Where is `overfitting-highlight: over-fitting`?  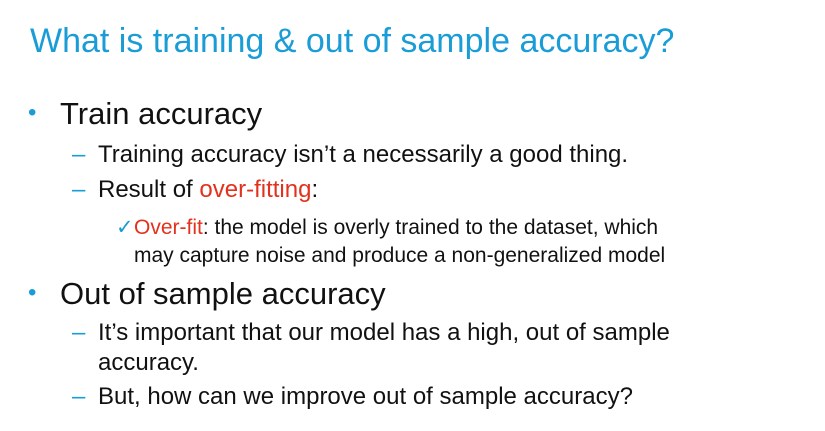
overfitting-highlight: over-fitting is located at coordinates (255, 189).